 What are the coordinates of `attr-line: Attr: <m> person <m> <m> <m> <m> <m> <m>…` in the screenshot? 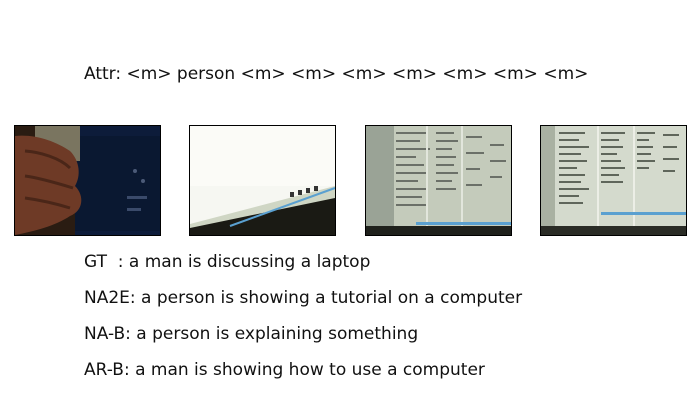 It's located at (336, 74).